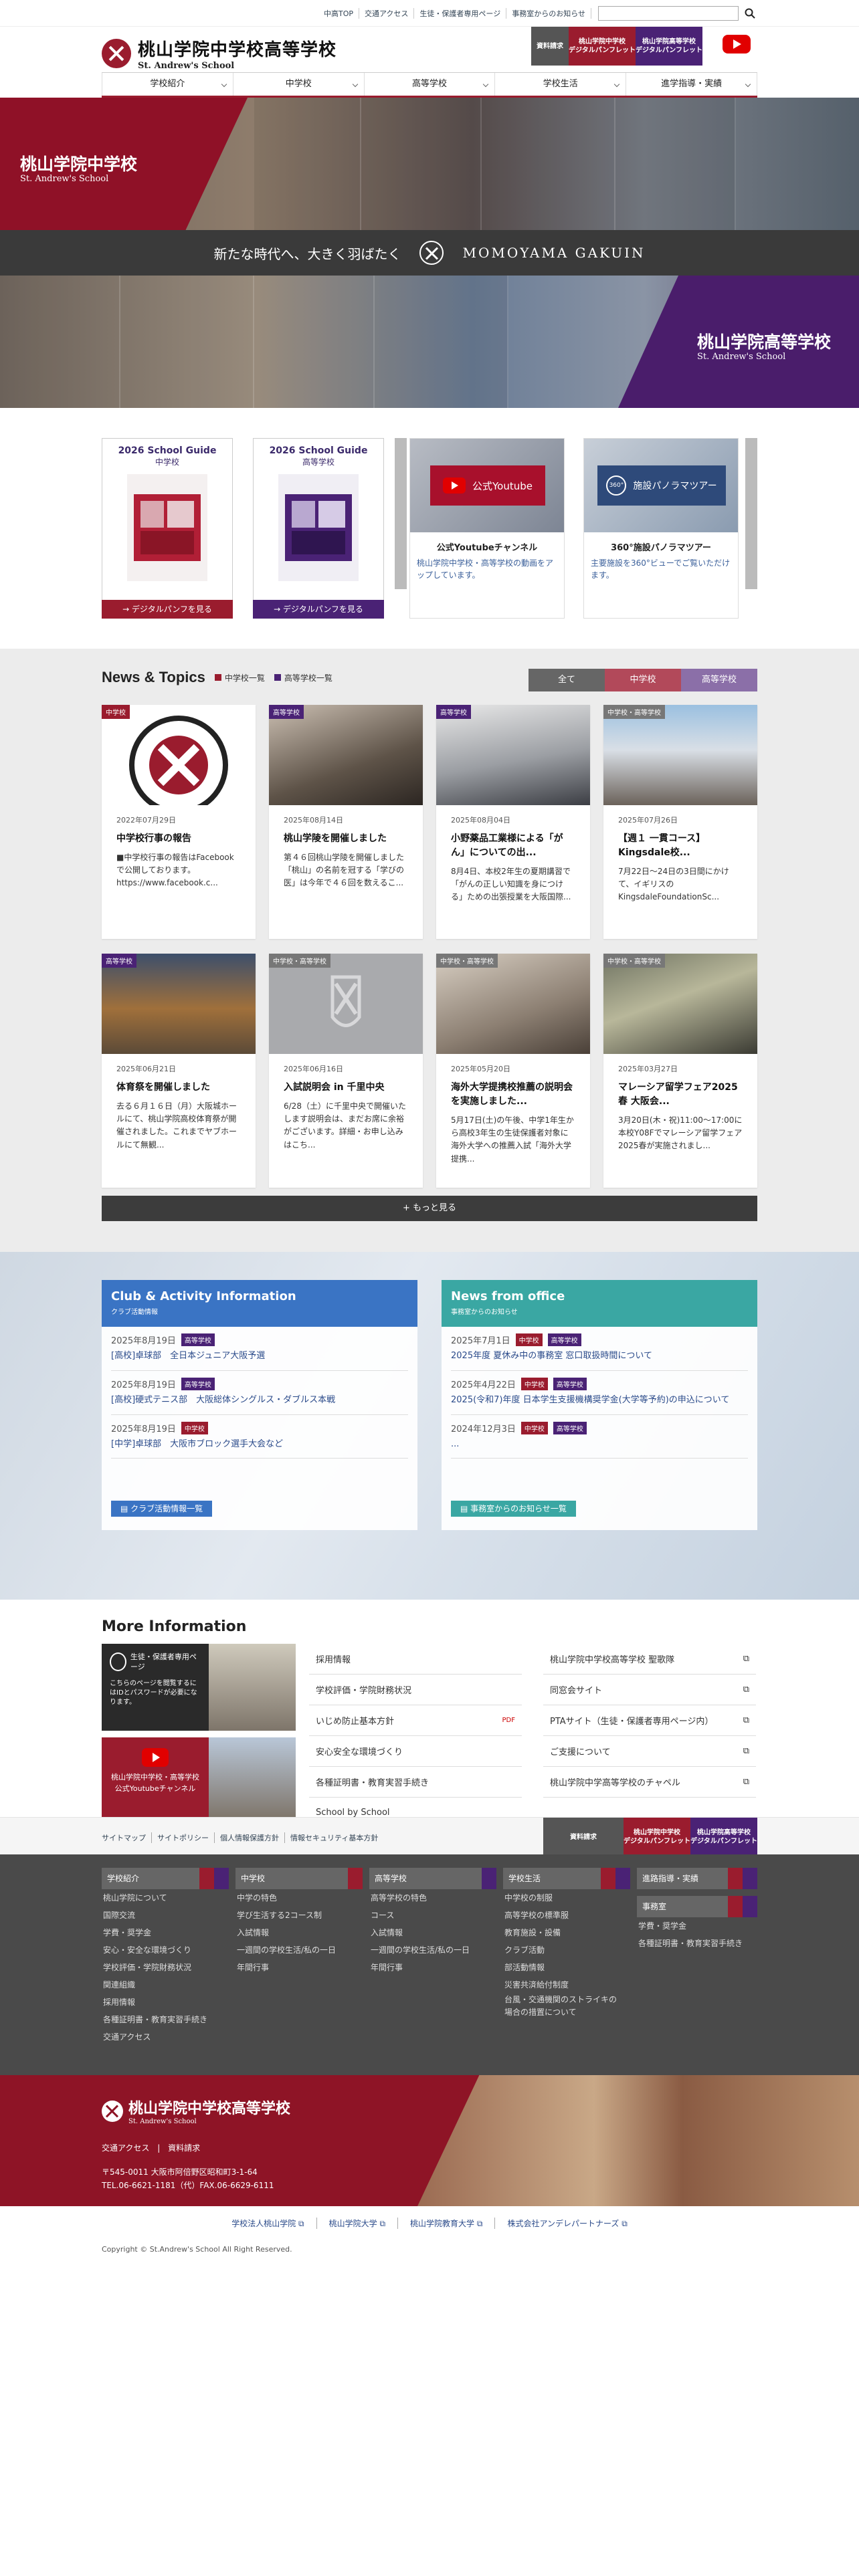 The height and width of the screenshot is (2576, 859). I want to click on hero-hs-photo: 桃山学院高等学校 St. Andrew's School, so click(429, 342).